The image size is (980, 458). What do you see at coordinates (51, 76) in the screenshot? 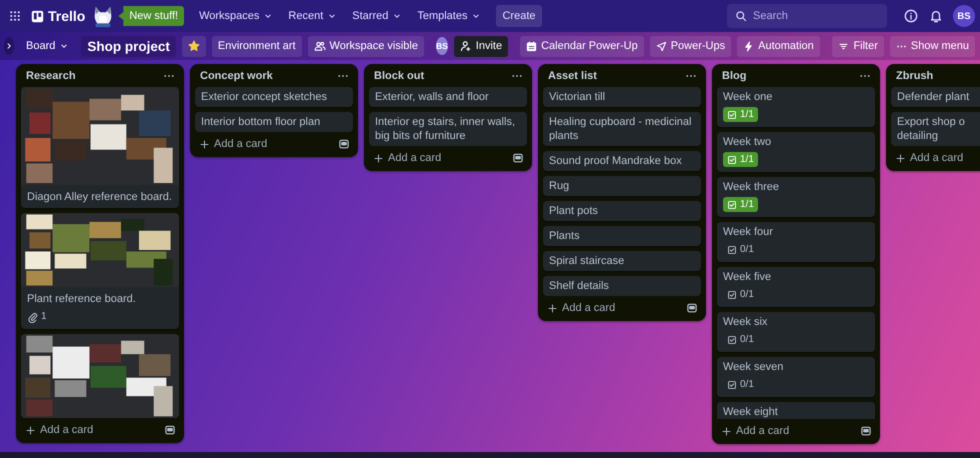
I see `list-title: Research` at bounding box center [51, 76].